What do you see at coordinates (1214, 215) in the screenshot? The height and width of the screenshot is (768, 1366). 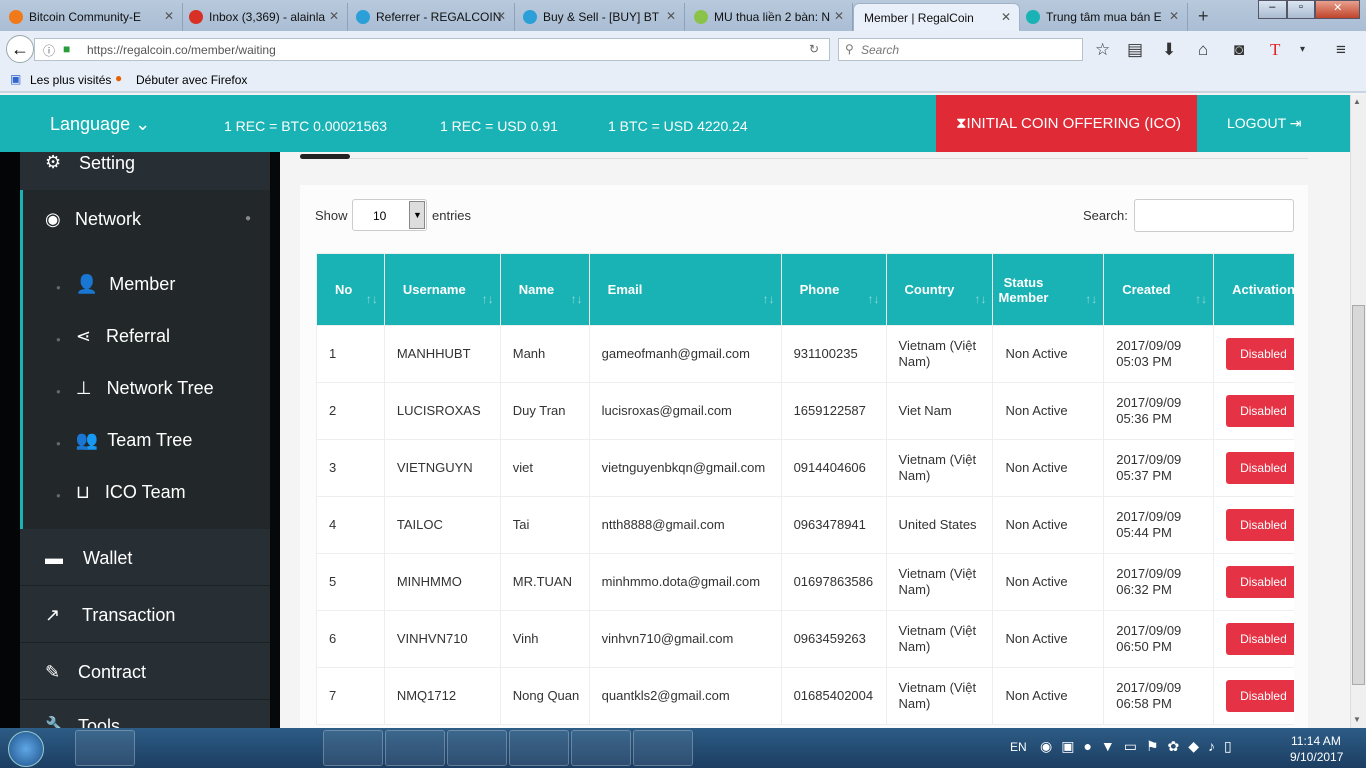 I see `table-search-input` at bounding box center [1214, 215].